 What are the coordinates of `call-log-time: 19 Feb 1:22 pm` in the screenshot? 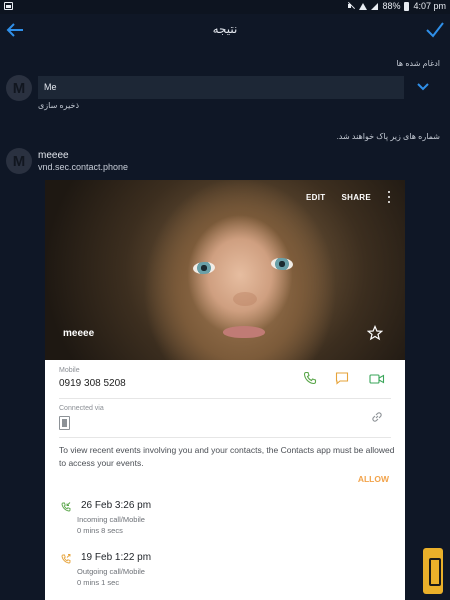 It's located at (116, 557).